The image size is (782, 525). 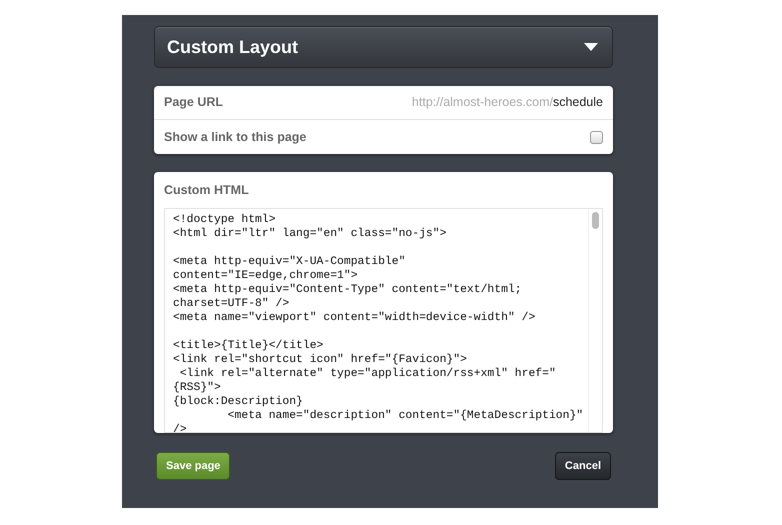 What do you see at coordinates (383, 47) in the screenshot?
I see `layout-dropdown: Custom Layout` at bounding box center [383, 47].